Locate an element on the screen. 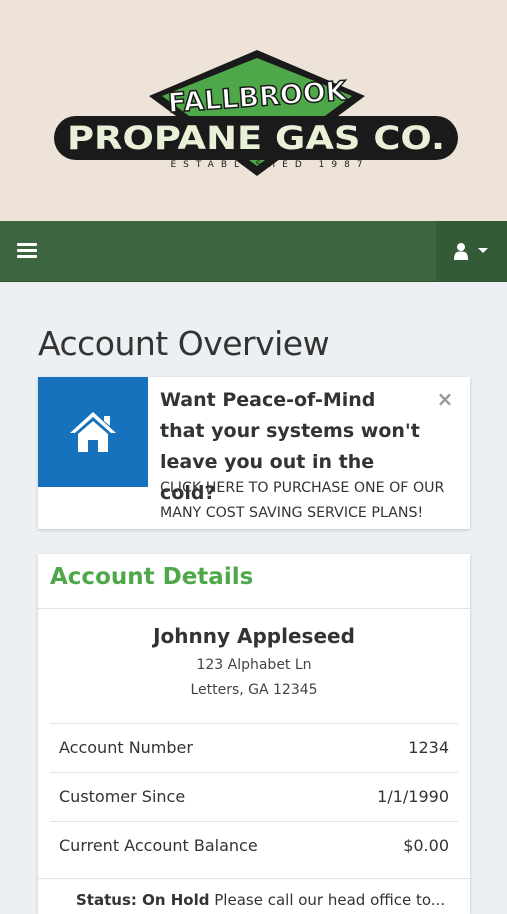  account-number-value: 1234 is located at coordinates (428, 747).